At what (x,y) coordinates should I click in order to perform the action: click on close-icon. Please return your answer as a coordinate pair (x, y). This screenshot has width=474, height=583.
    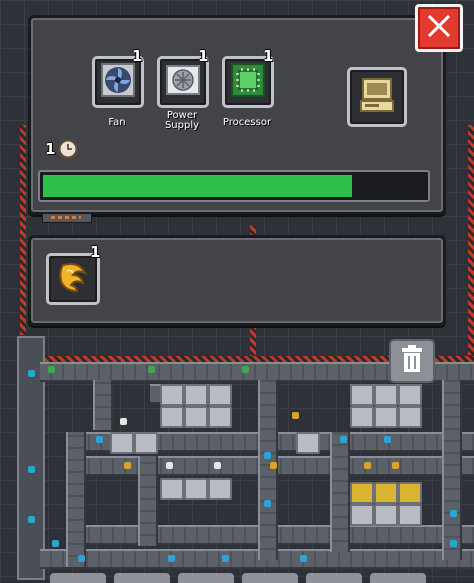
    Looking at the image, I should click on (439, 28).